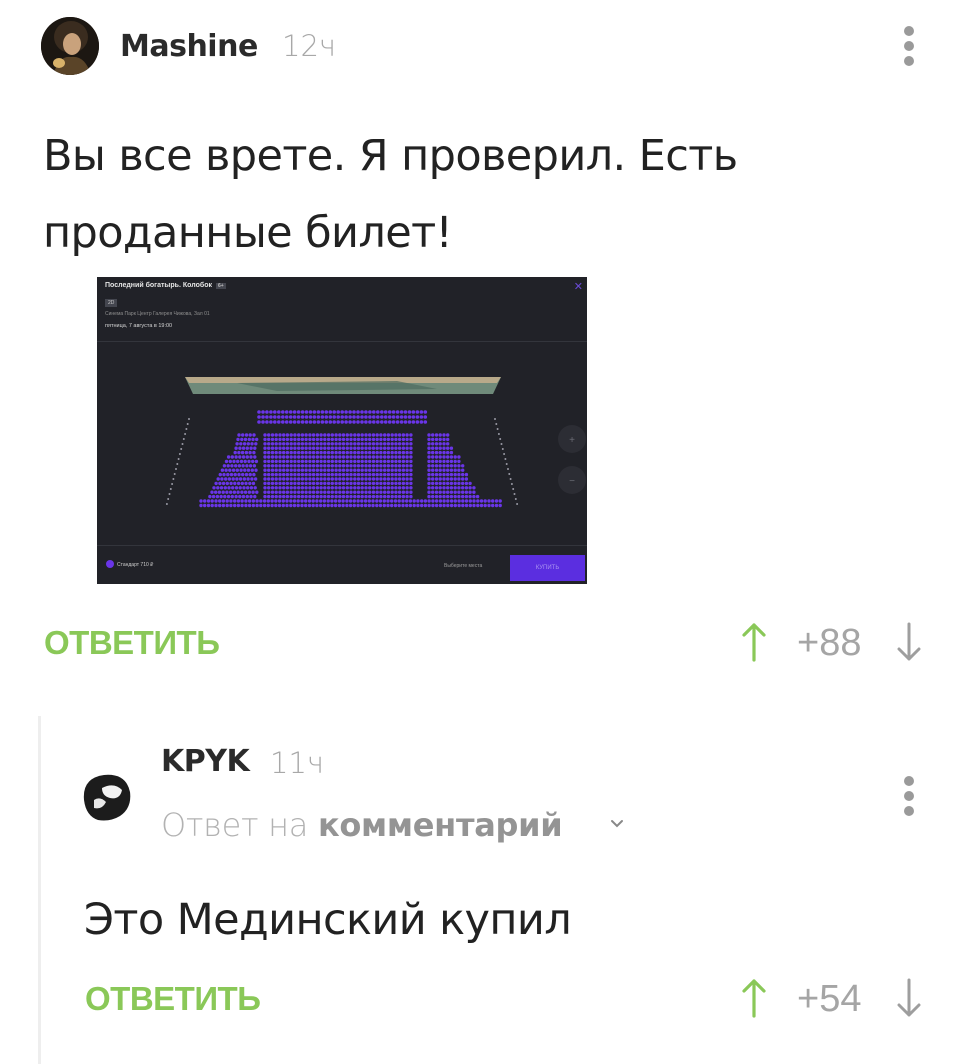 This screenshot has width=960, height=1064. Describe the element at coordinates (362, 825) in the screenshot. I see `reply-to-link: Ответ на комментарий` at that location.